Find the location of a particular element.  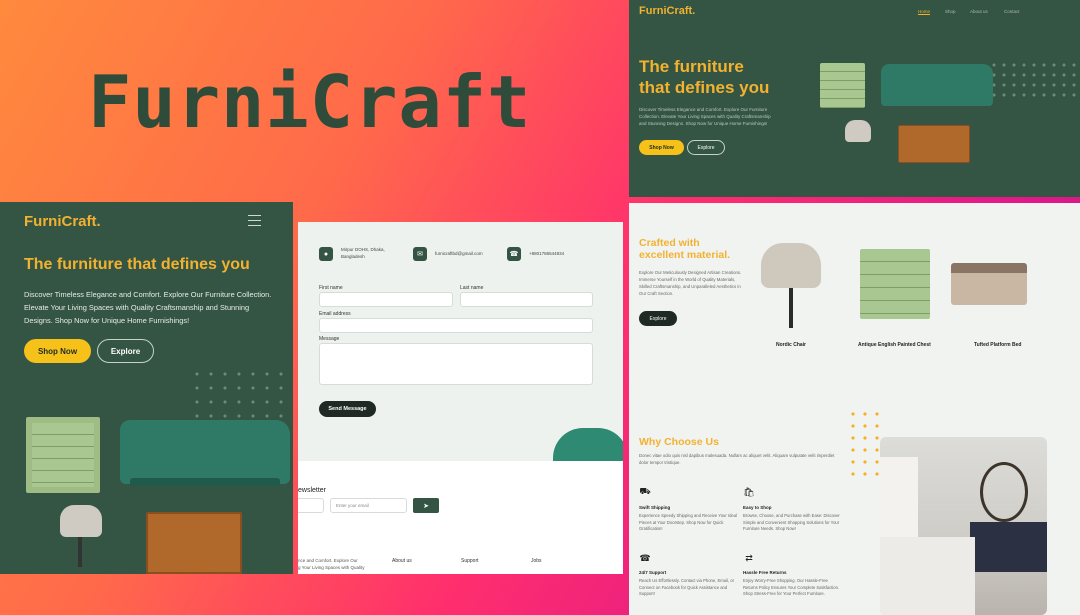

newsletter-send-button: ➤ is located at coordinates (426, 505).